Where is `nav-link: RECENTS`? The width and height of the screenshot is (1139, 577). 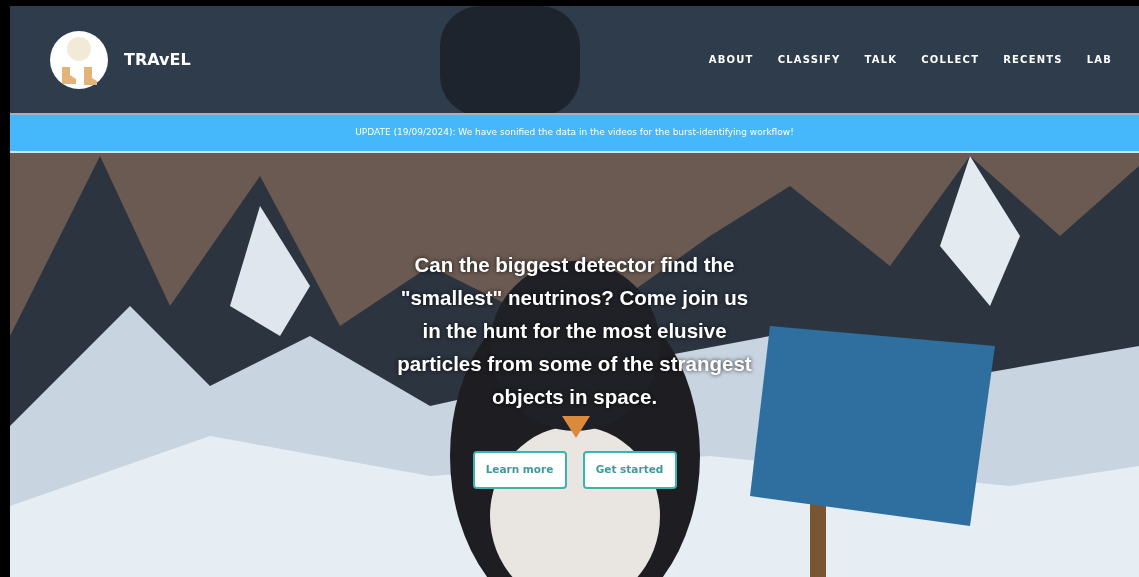 nav-link: RECENTS is located at coordinates (1033, 59).